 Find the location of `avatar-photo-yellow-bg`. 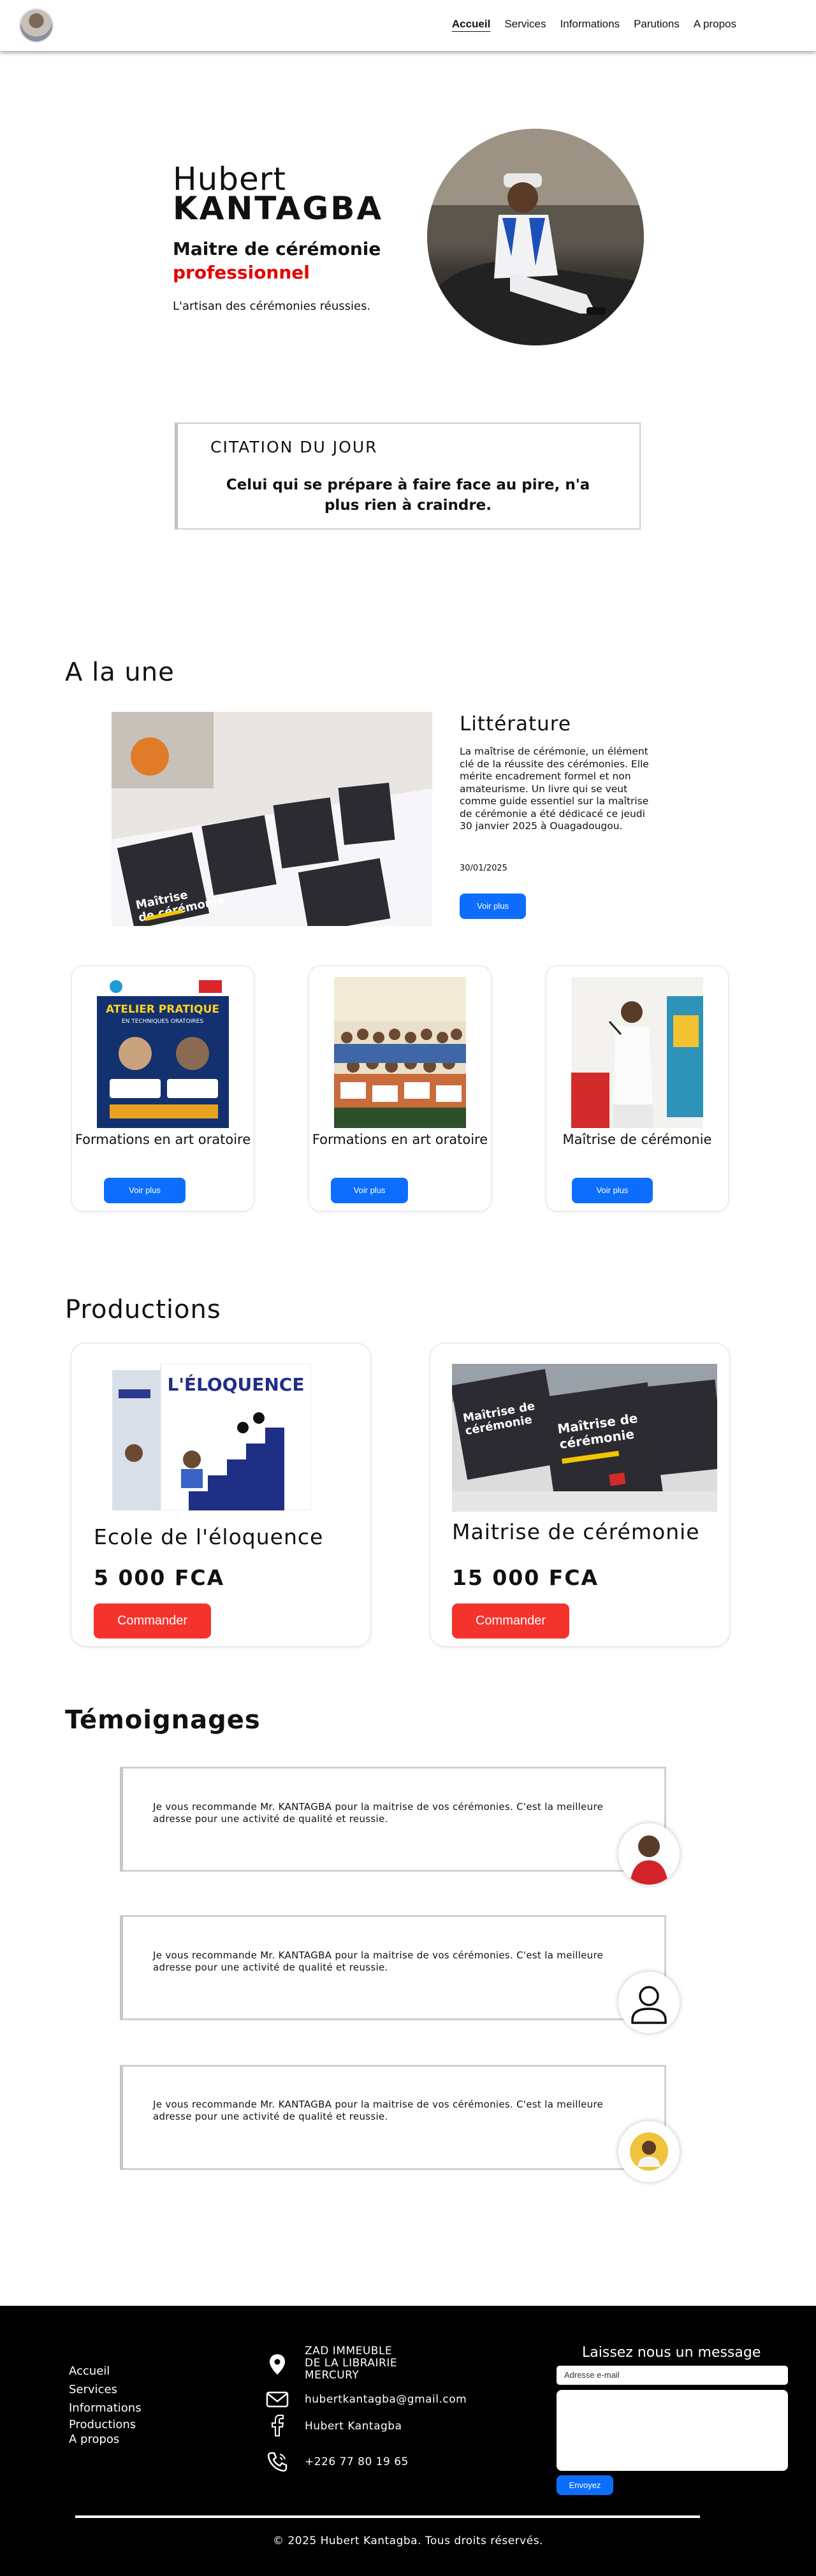

avatar-photo-yellow-bg is located at coordinates (649, 2151).